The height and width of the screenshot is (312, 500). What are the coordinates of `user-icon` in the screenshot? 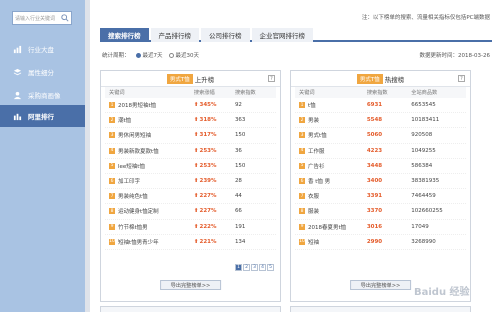 It's located at (17, 95).